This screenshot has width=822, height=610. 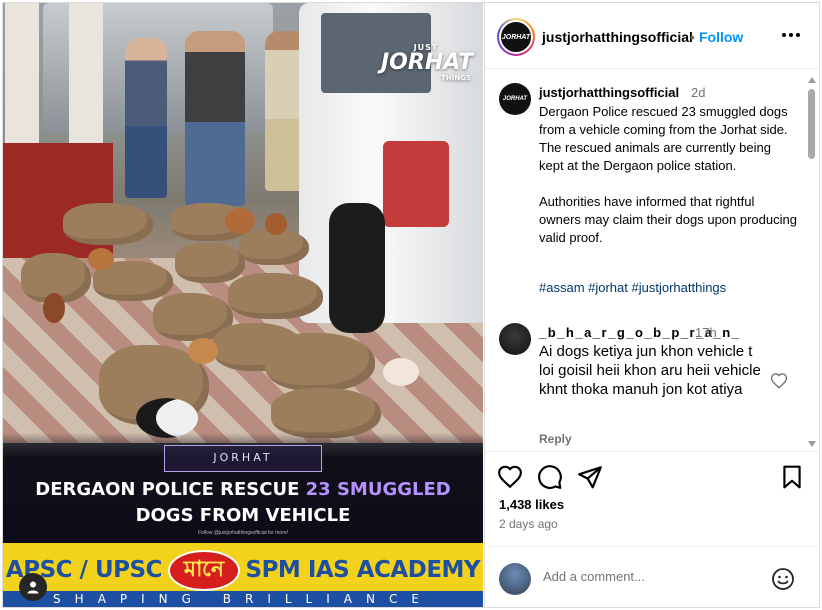 I want to click on brand-watermark: JUST JORHAT THINGS, so click(x=427, y=62).